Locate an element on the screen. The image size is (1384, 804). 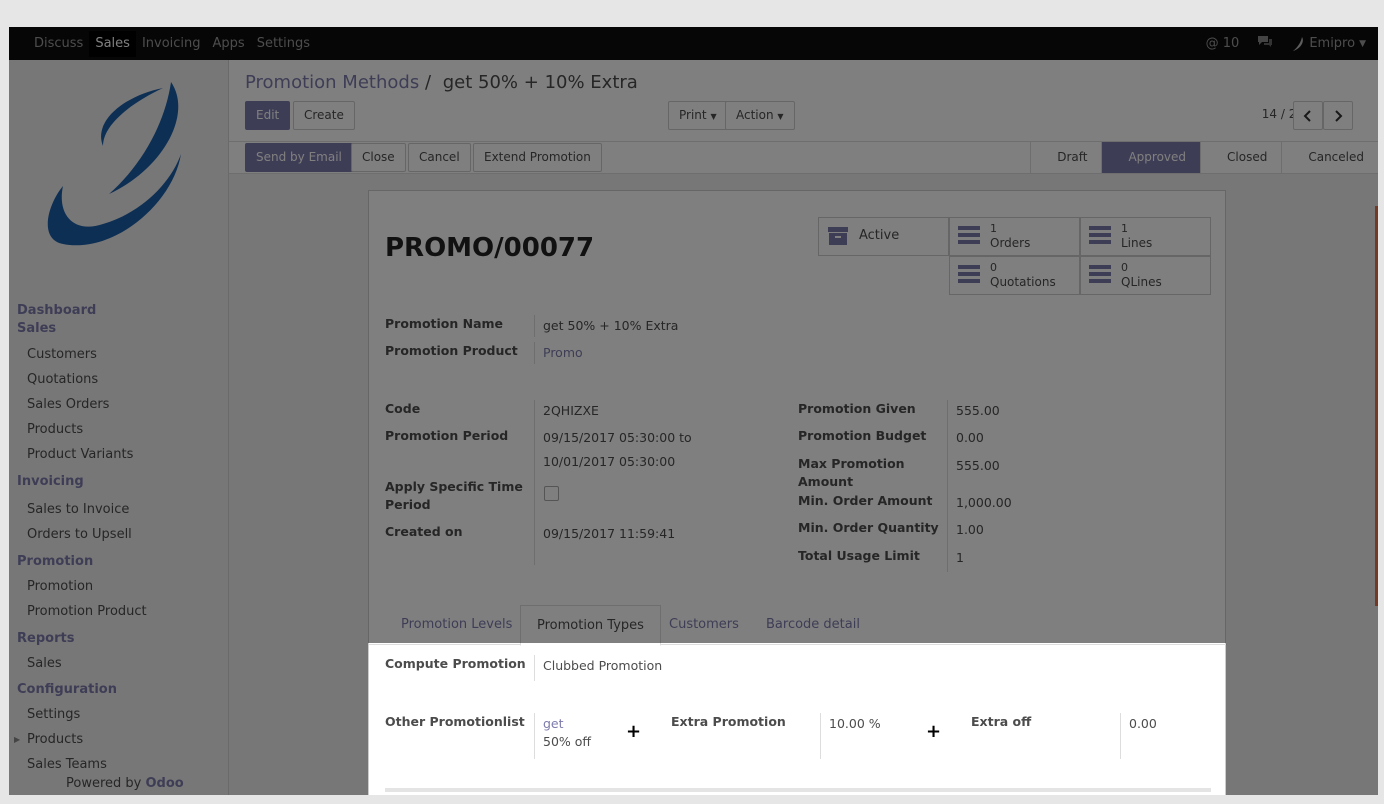
menu-discuss: Discuss is located at coordinates (58, 44).